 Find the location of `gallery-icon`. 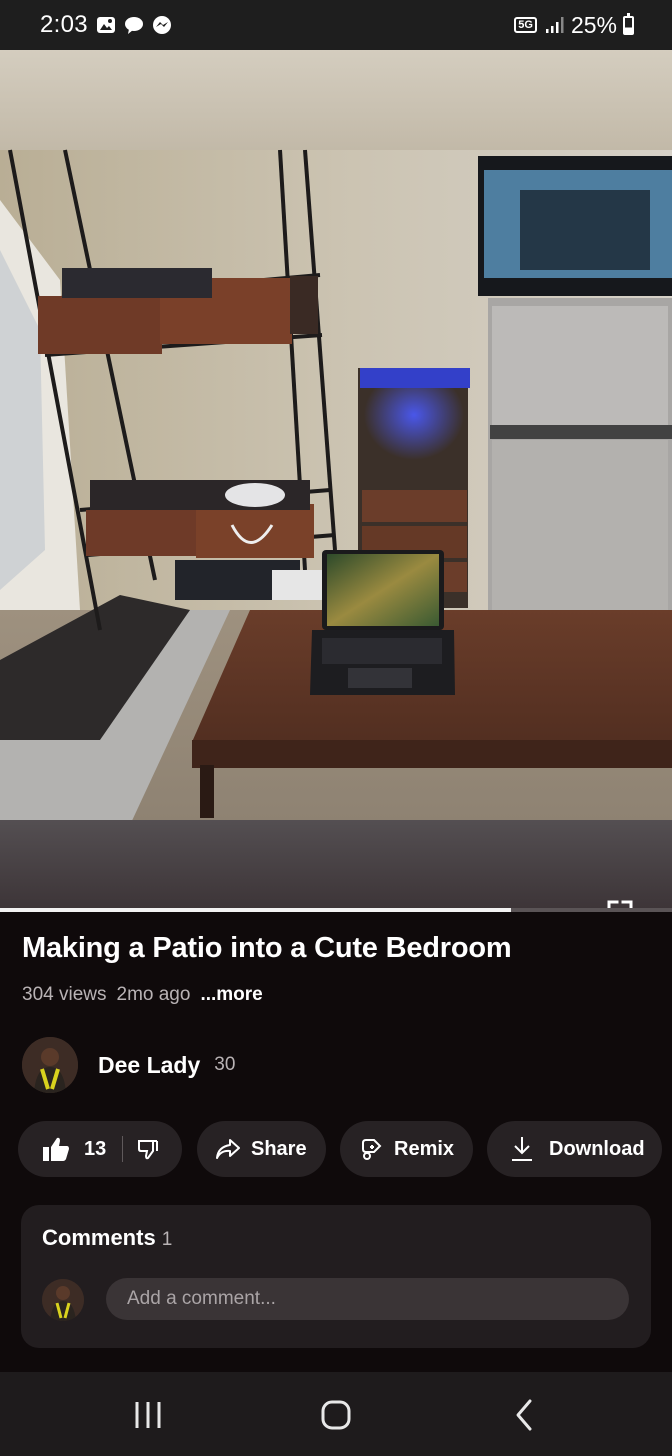

gallery-icon is located at coordinates (105, 25).